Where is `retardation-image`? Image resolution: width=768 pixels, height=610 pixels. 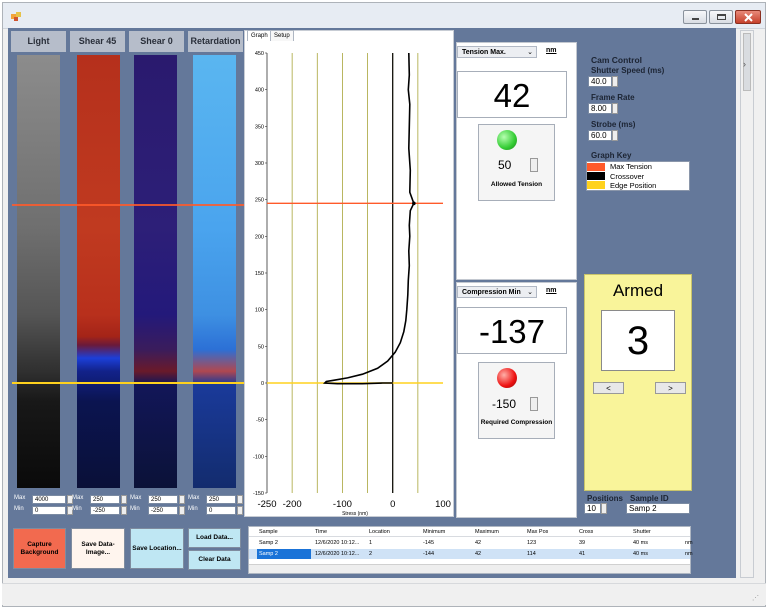
retardation-image is located at coordinates (214, 271).